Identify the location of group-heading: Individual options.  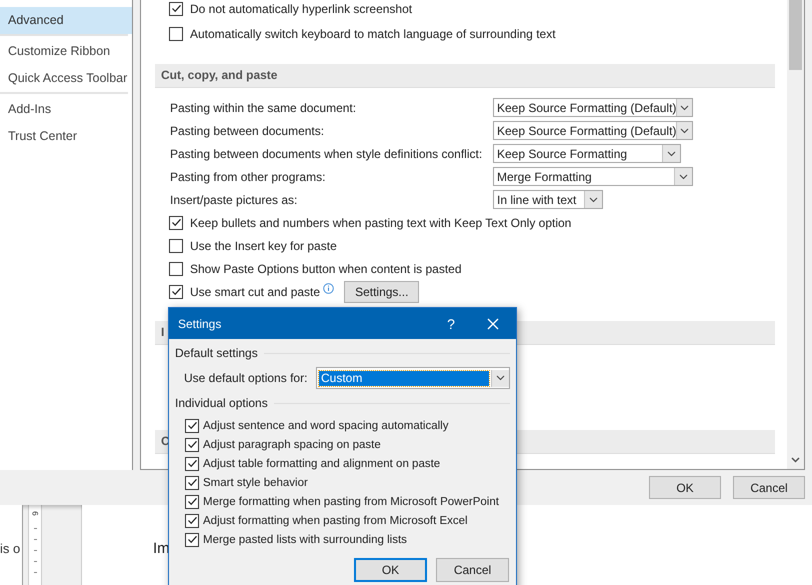
(221, 403).